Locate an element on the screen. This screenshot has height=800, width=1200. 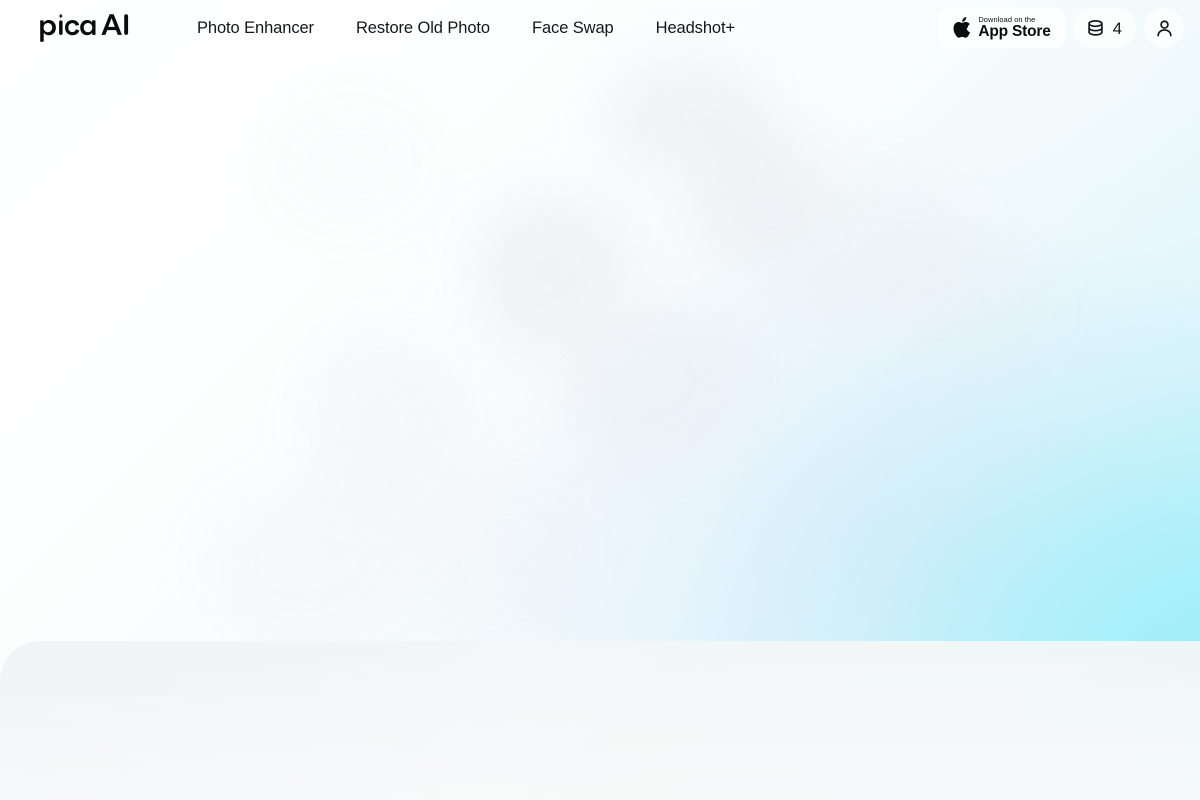
apple-logo-icon is located at coordinates (961, 28).